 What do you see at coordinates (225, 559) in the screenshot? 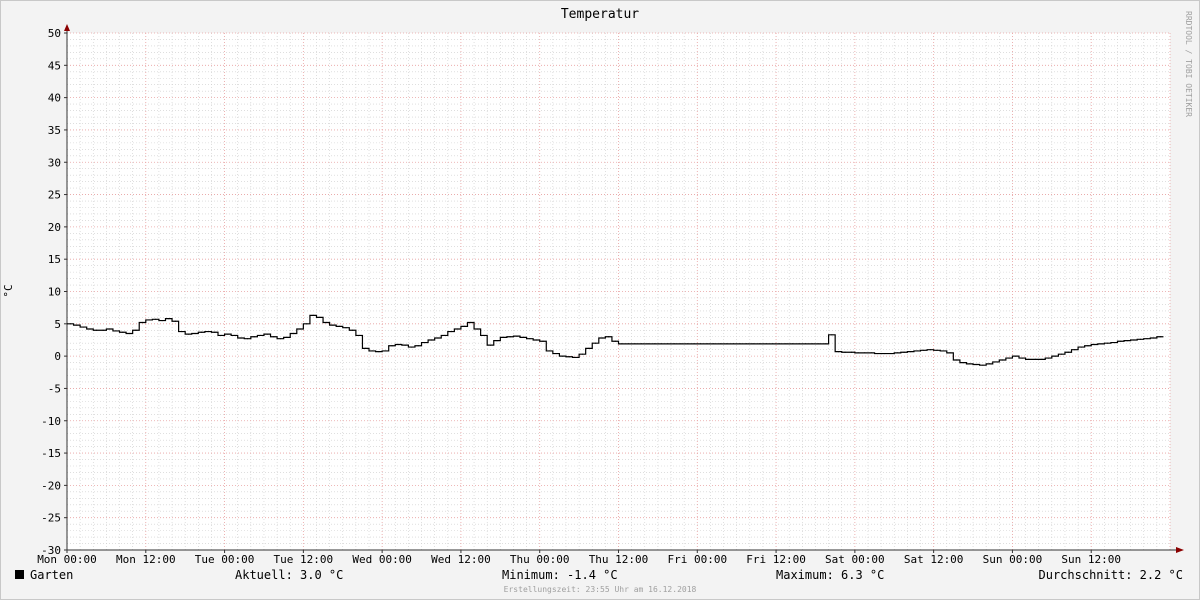
I see `x-tick-label: Tue 00:00` at bounding box center [225, 559].